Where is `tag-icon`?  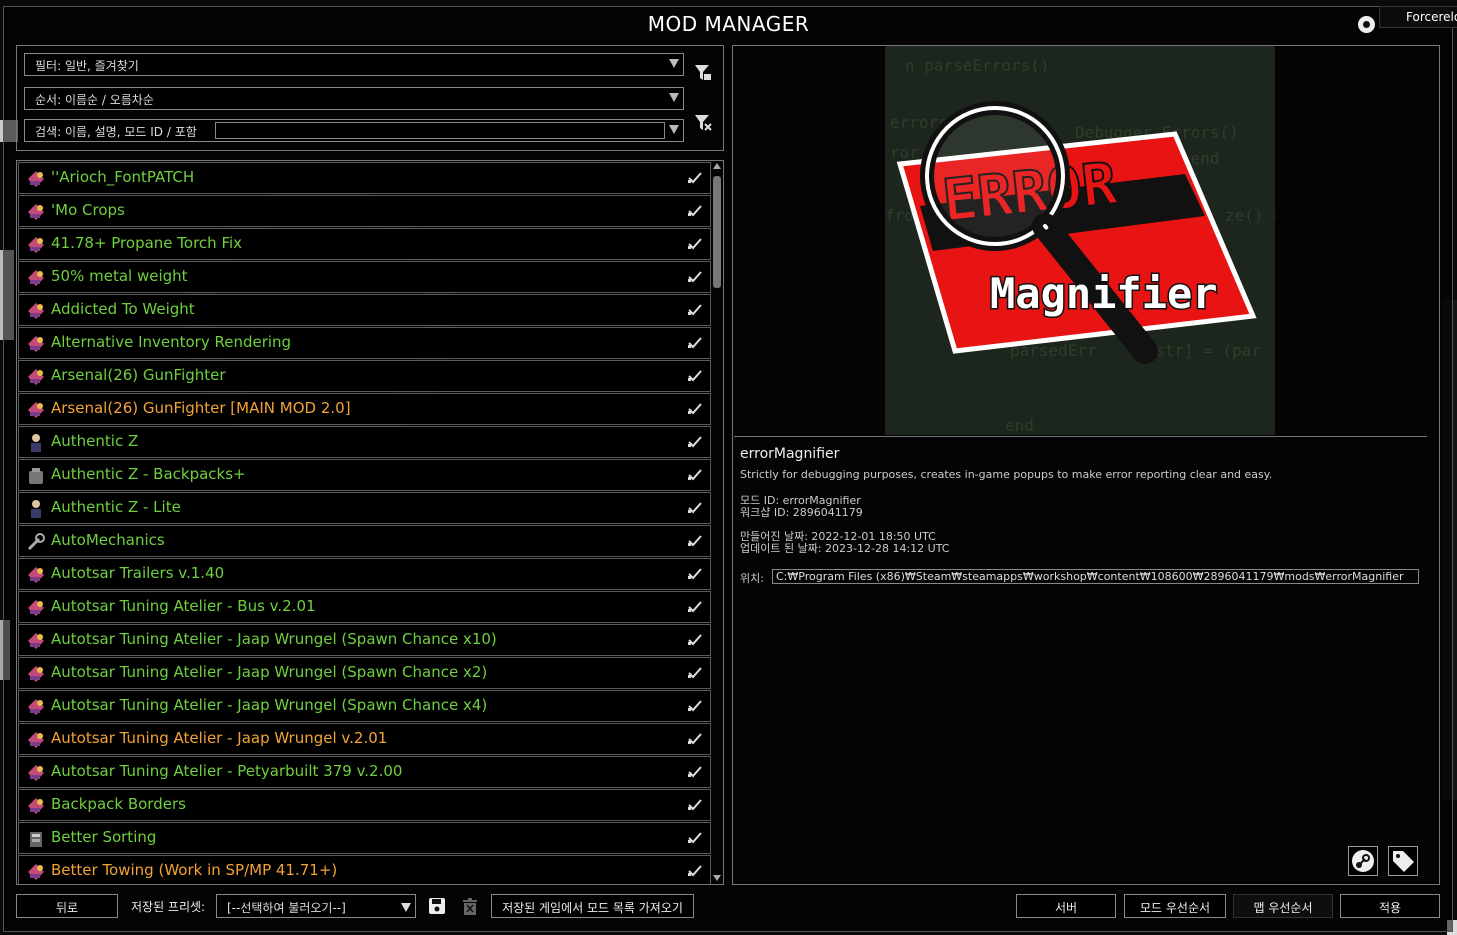
tag-icon is located at coordinates (1403, 861).